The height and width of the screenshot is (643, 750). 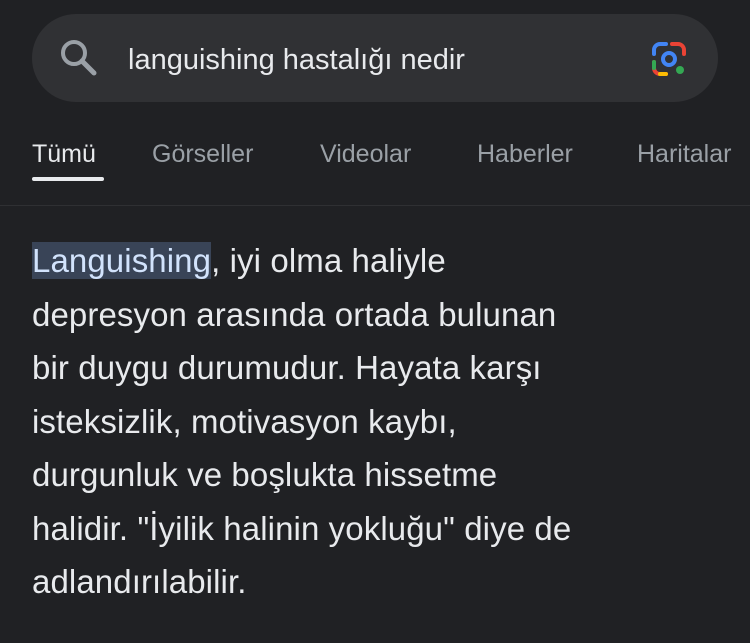 What do you see at coordinates (294, 314) in the screenshot?
I see `answer-line-2: depresyon arasında ortada bulunan` at bounding box center [294, 314].